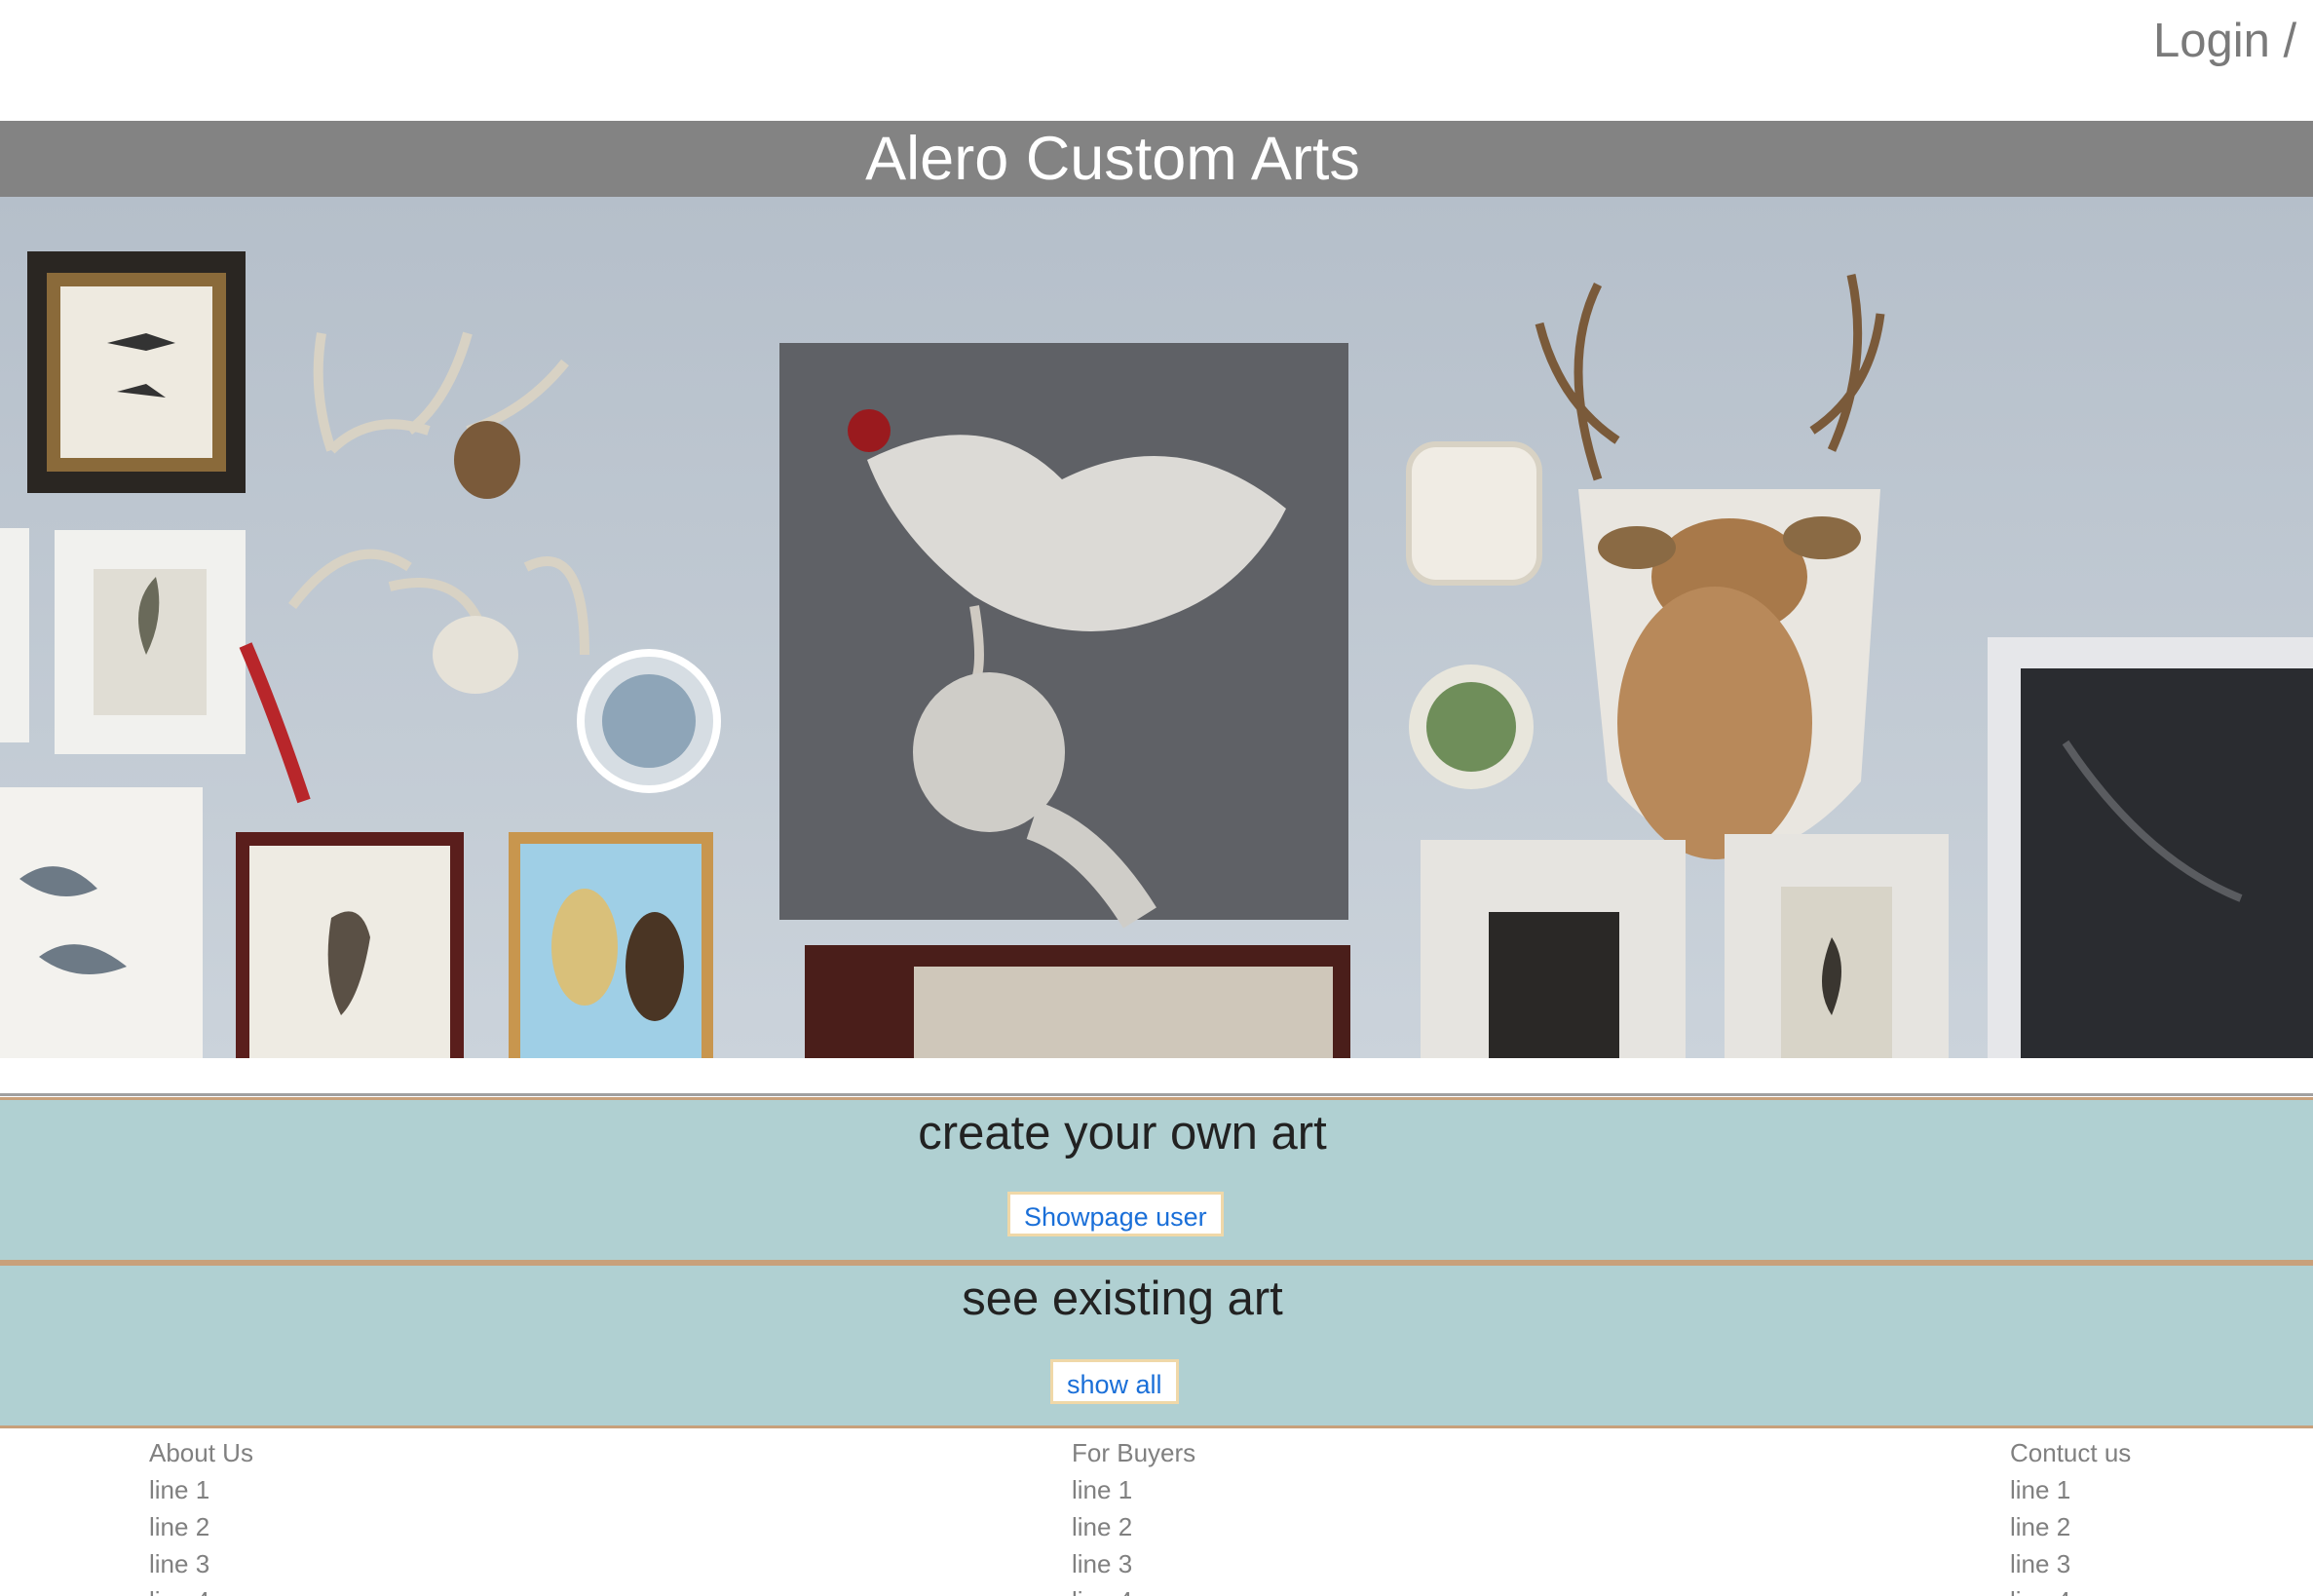 Image resolution: width=2313 pixels, height=1596 pixels. Describe the element at coordinates (1156, 1180) in the screenshot. I see `create-art-section: create your own art Showpage user` at that location.